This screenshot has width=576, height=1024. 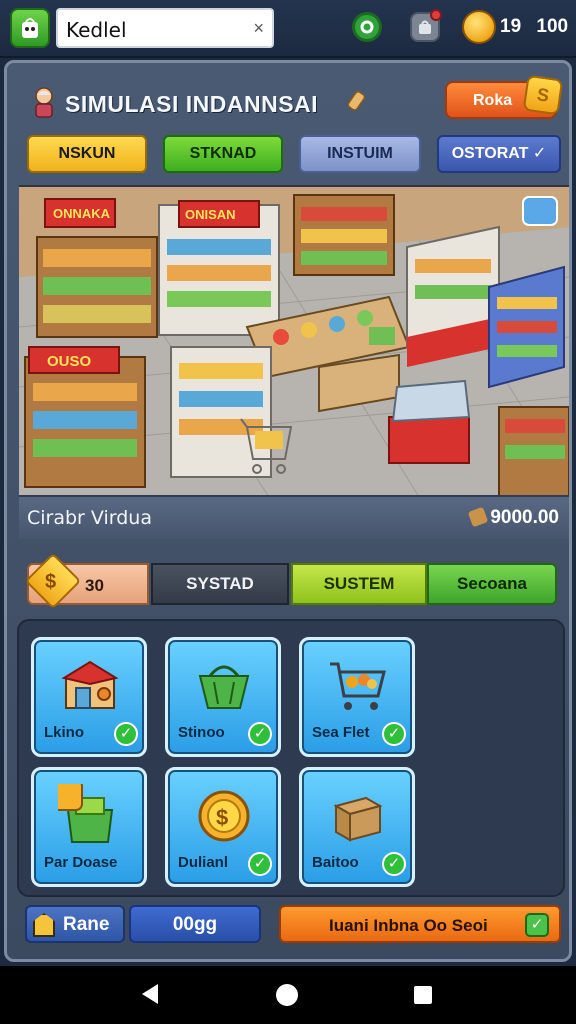 I want to click on item-card-stinoo: Stinoo ✓, so click(x=223, y=697).